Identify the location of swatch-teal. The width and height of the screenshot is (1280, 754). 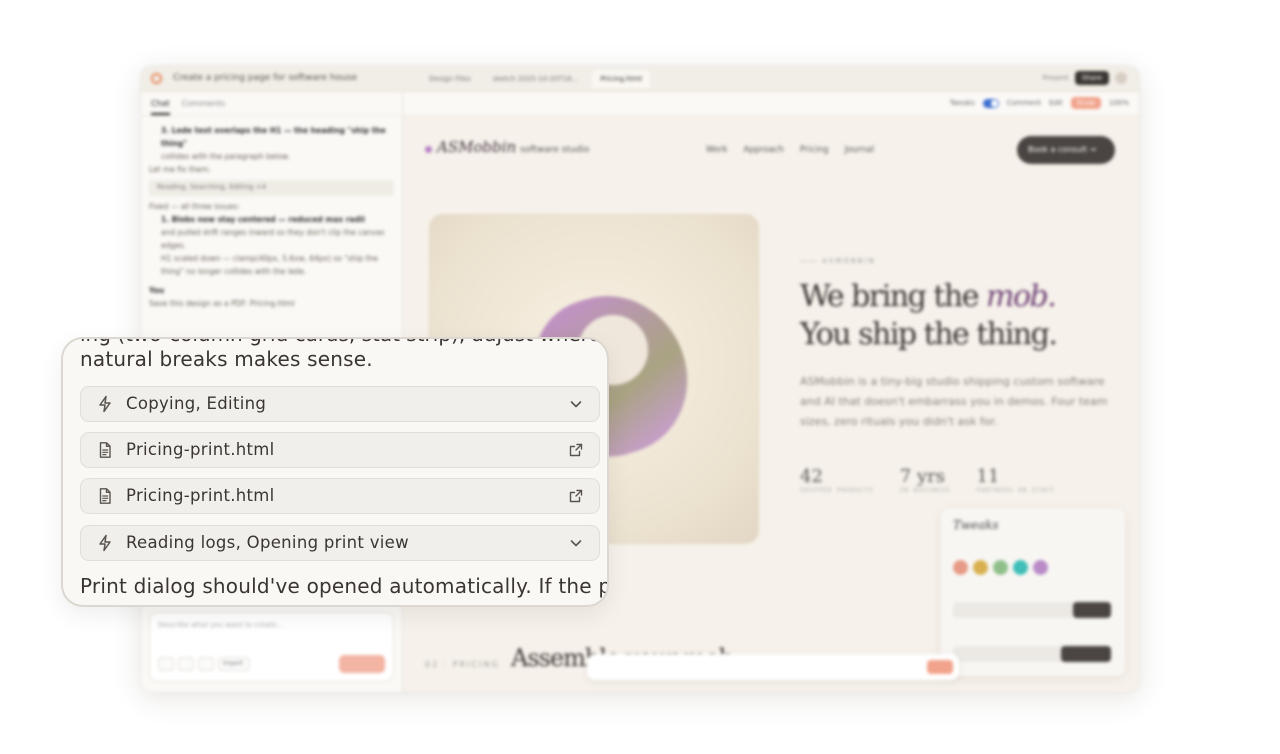
(1020, 567).